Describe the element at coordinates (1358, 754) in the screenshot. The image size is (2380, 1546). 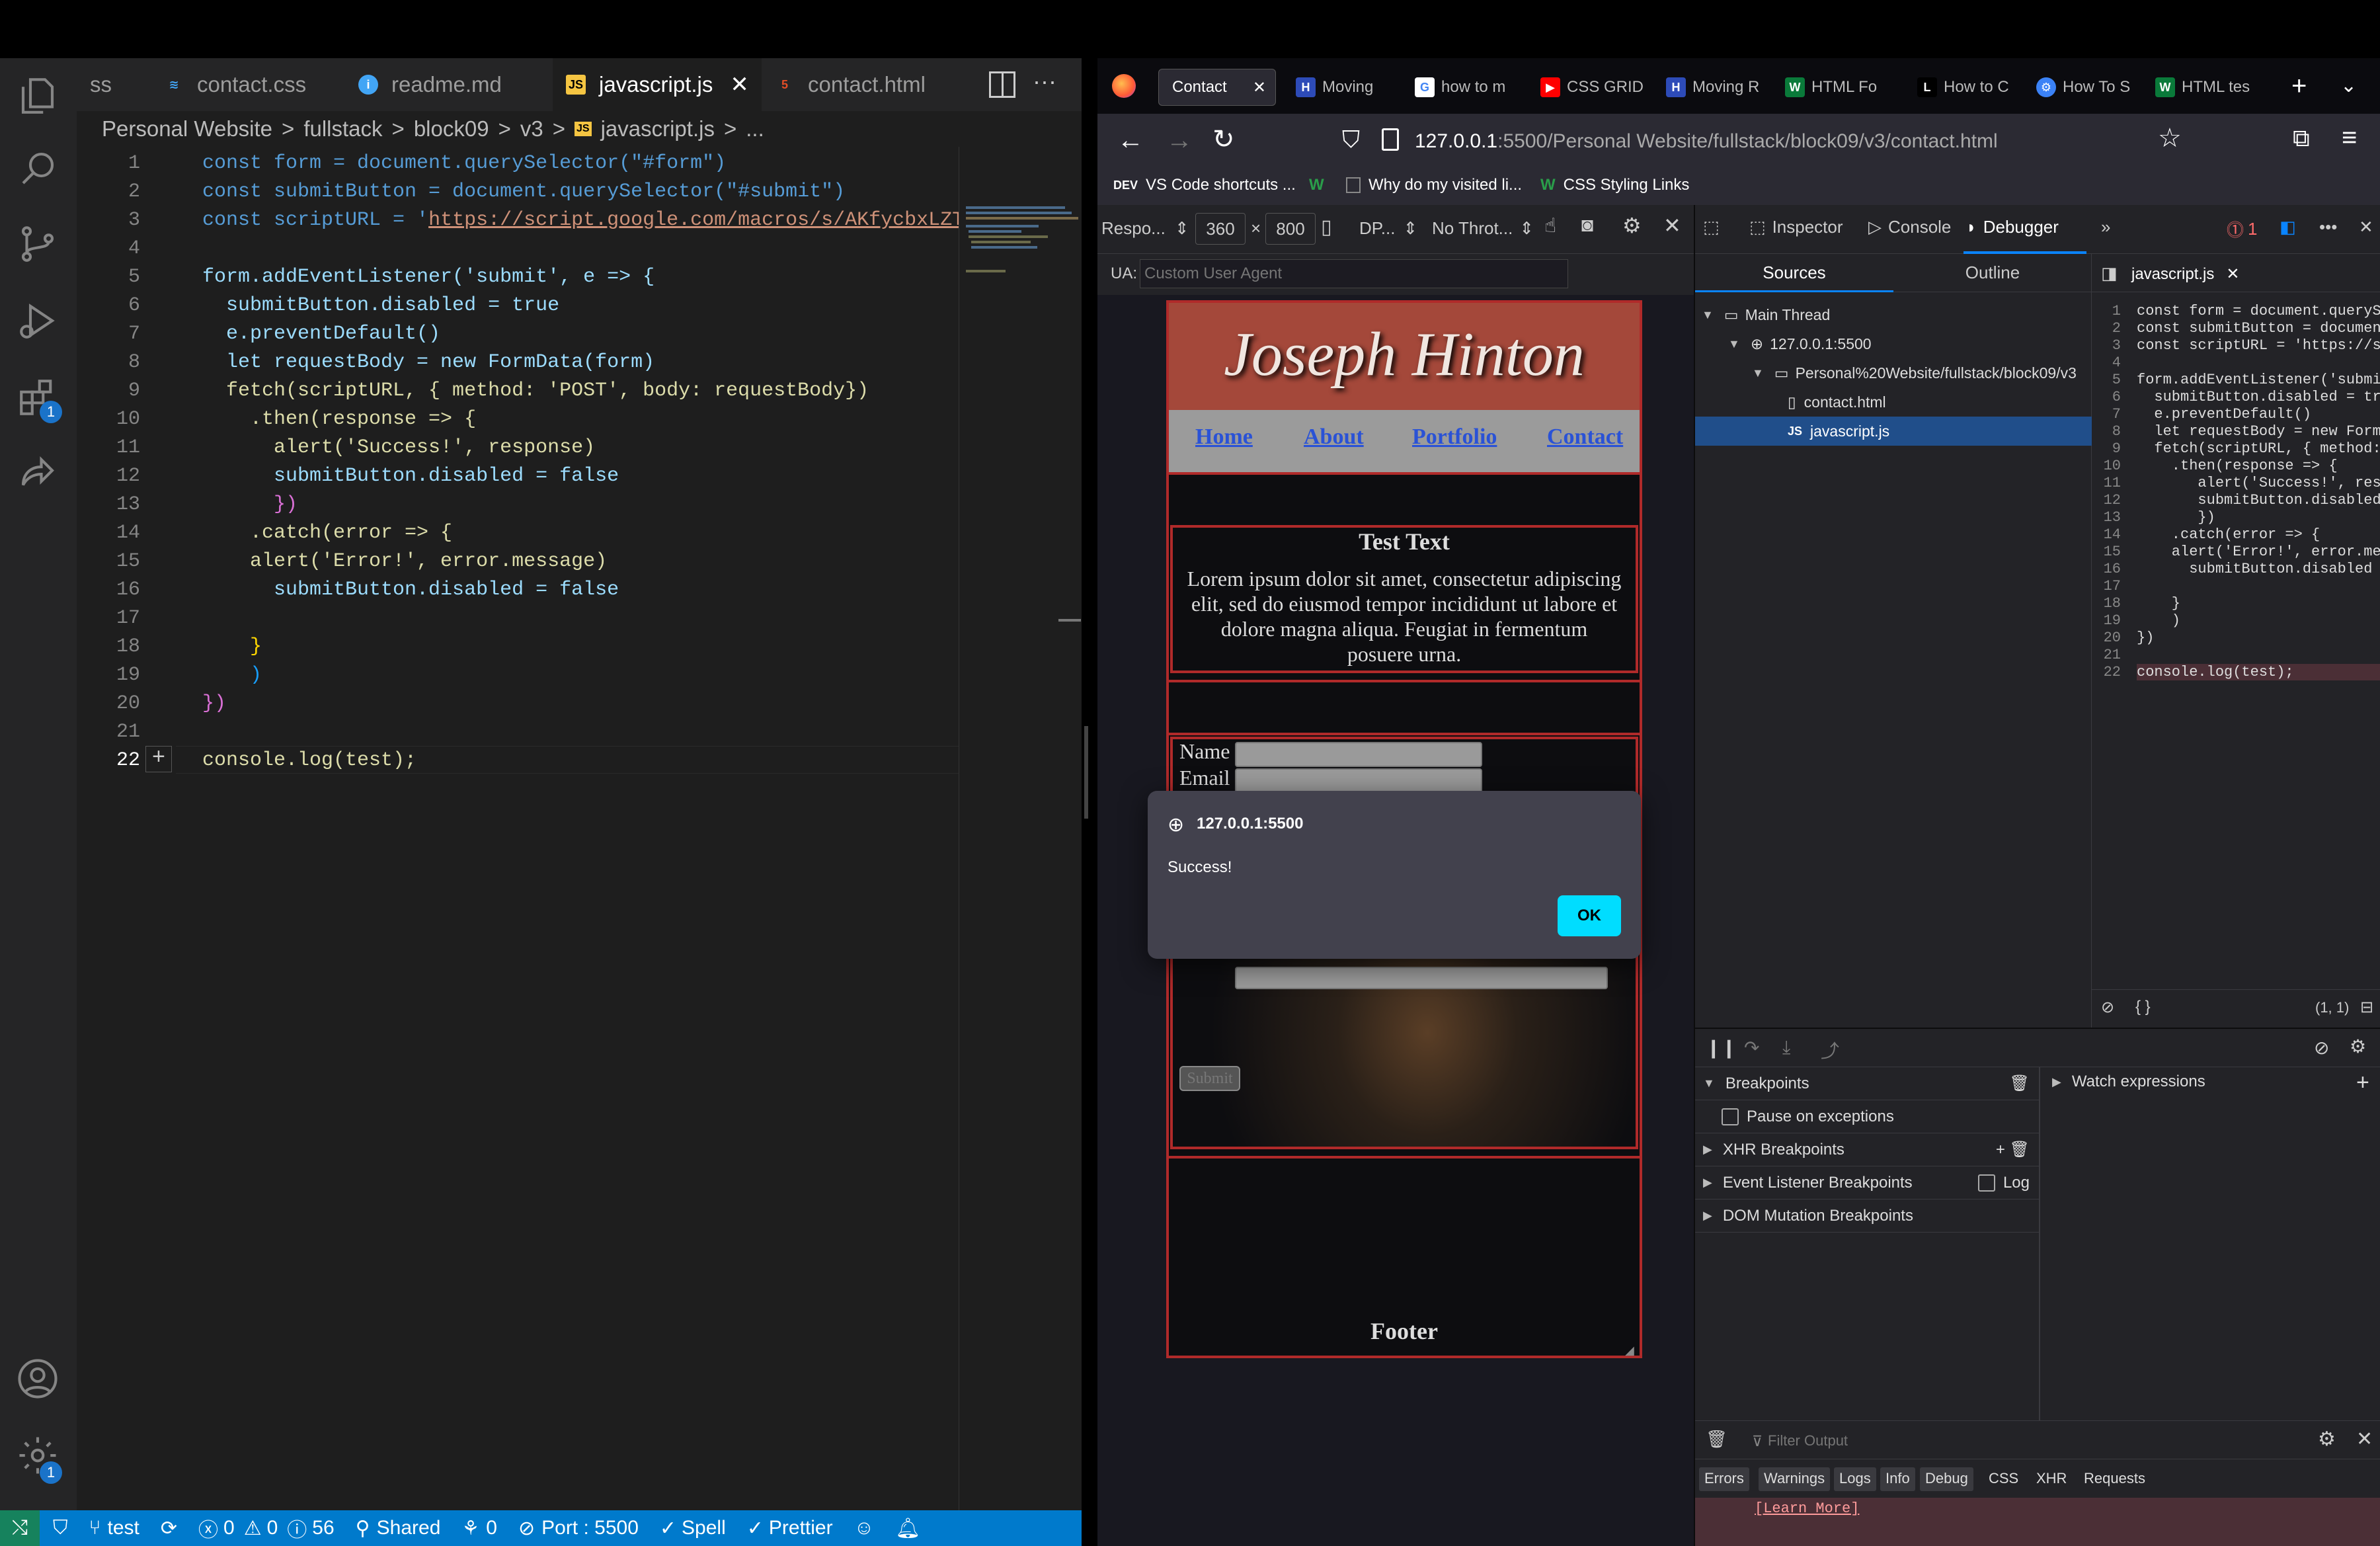
I see `name-input` at that location.